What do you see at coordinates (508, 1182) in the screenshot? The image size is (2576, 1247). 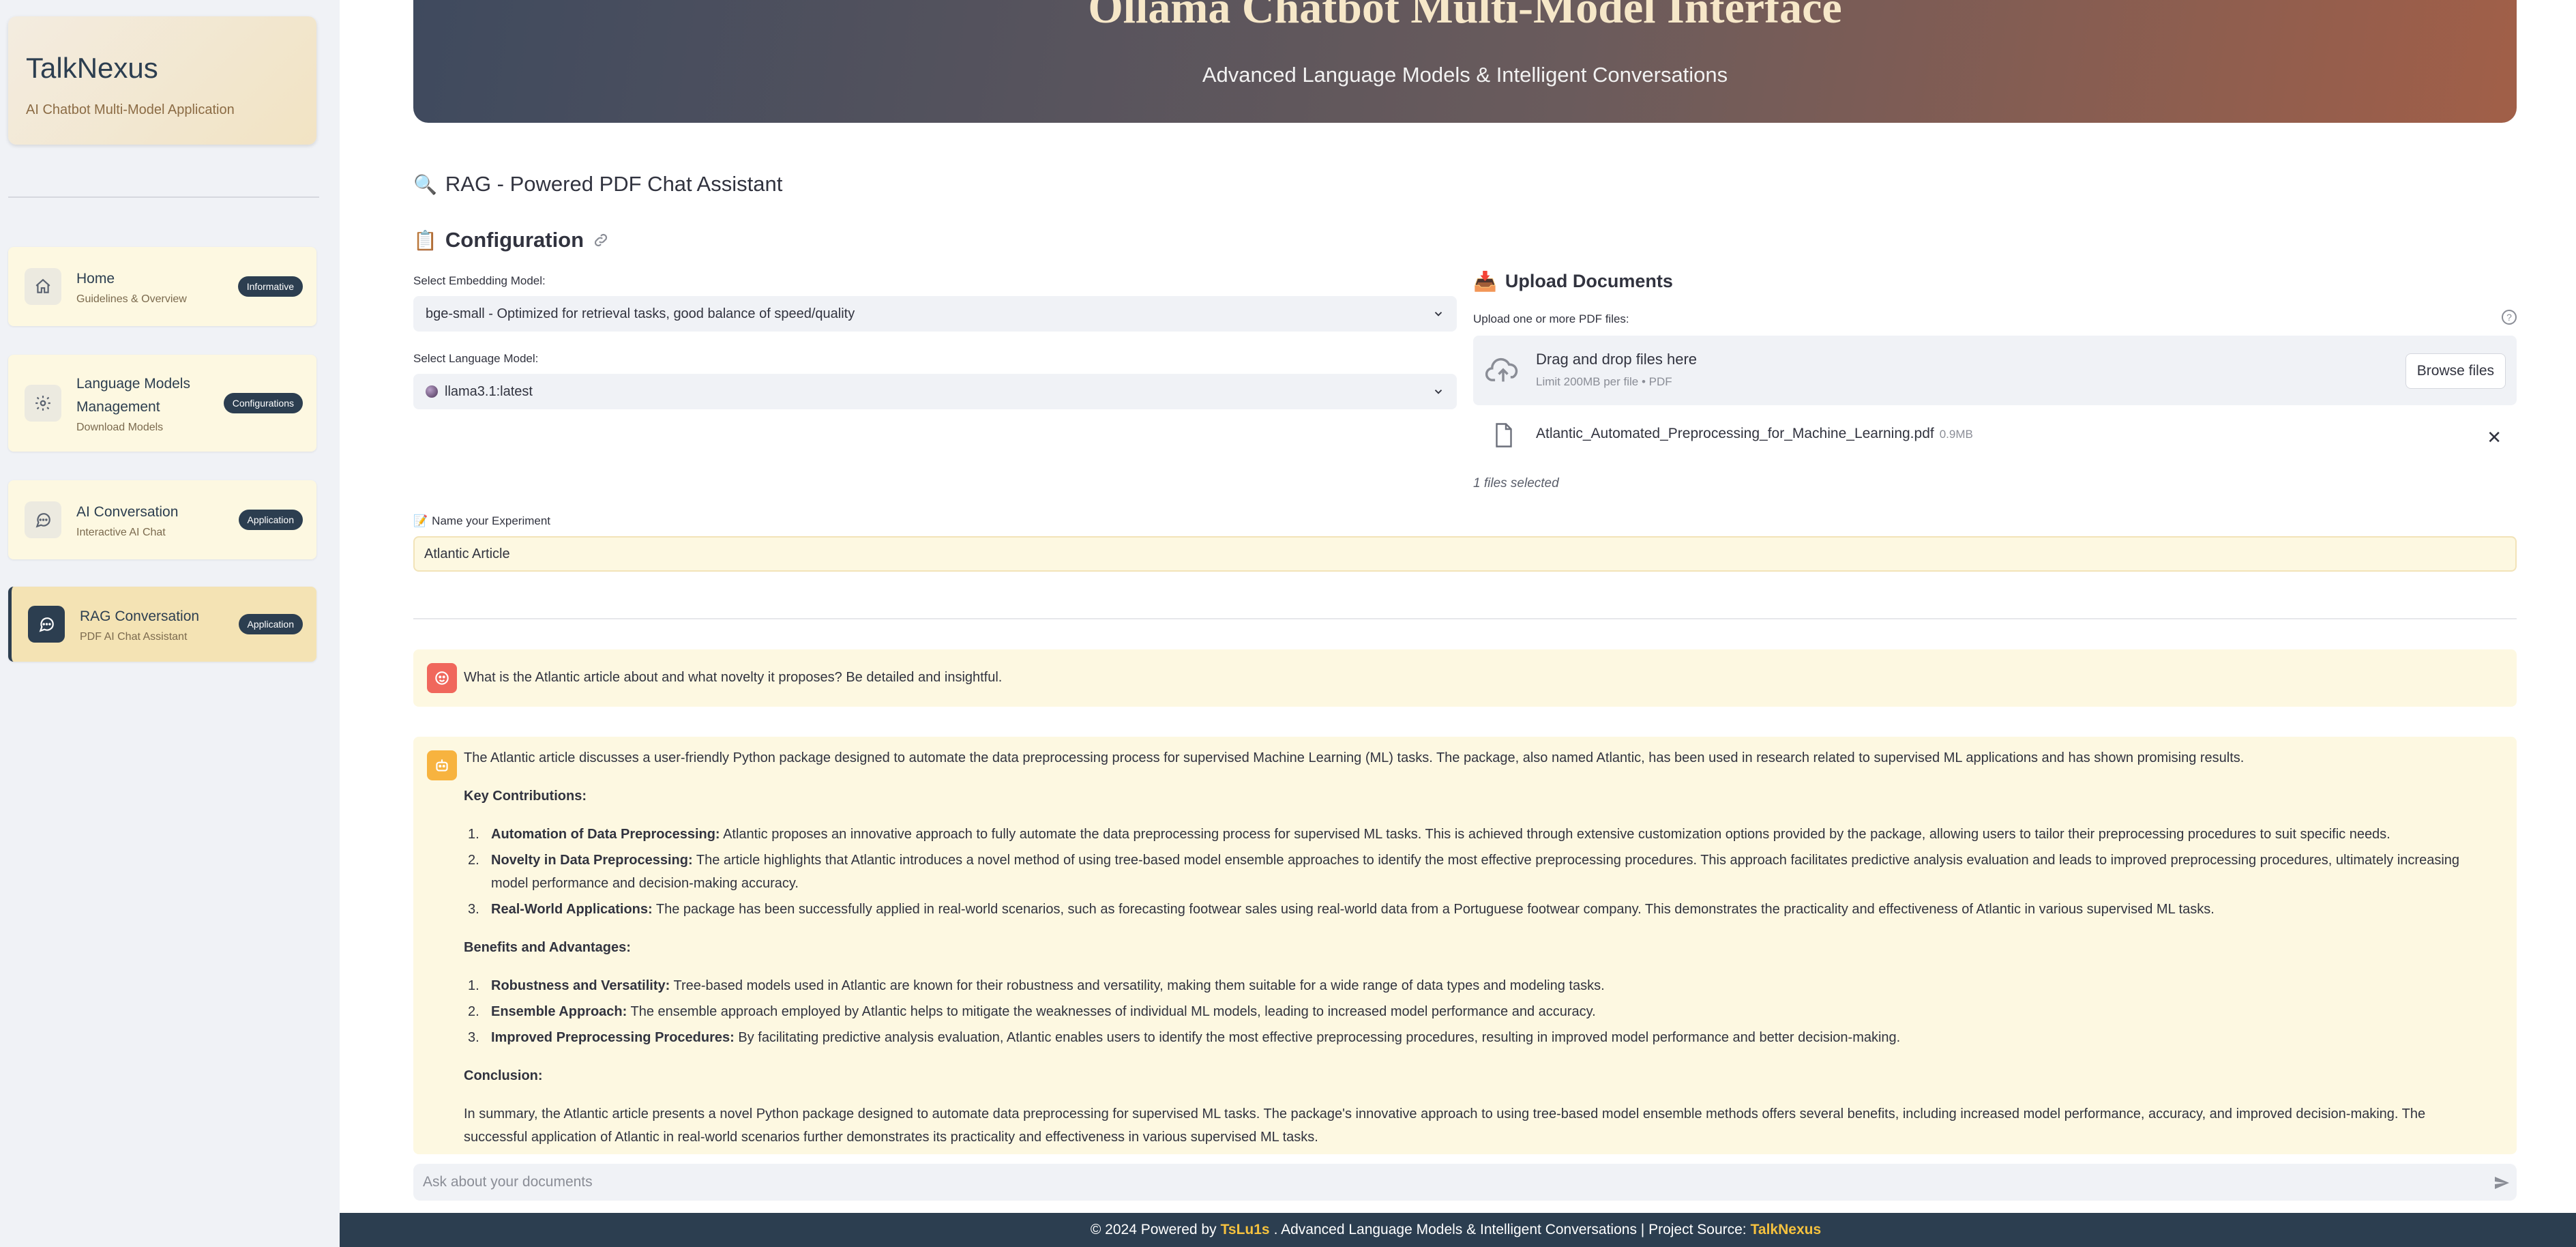 I see `chat-input-placeholder: Ask about your documents` at bounding box center [508, 1182].